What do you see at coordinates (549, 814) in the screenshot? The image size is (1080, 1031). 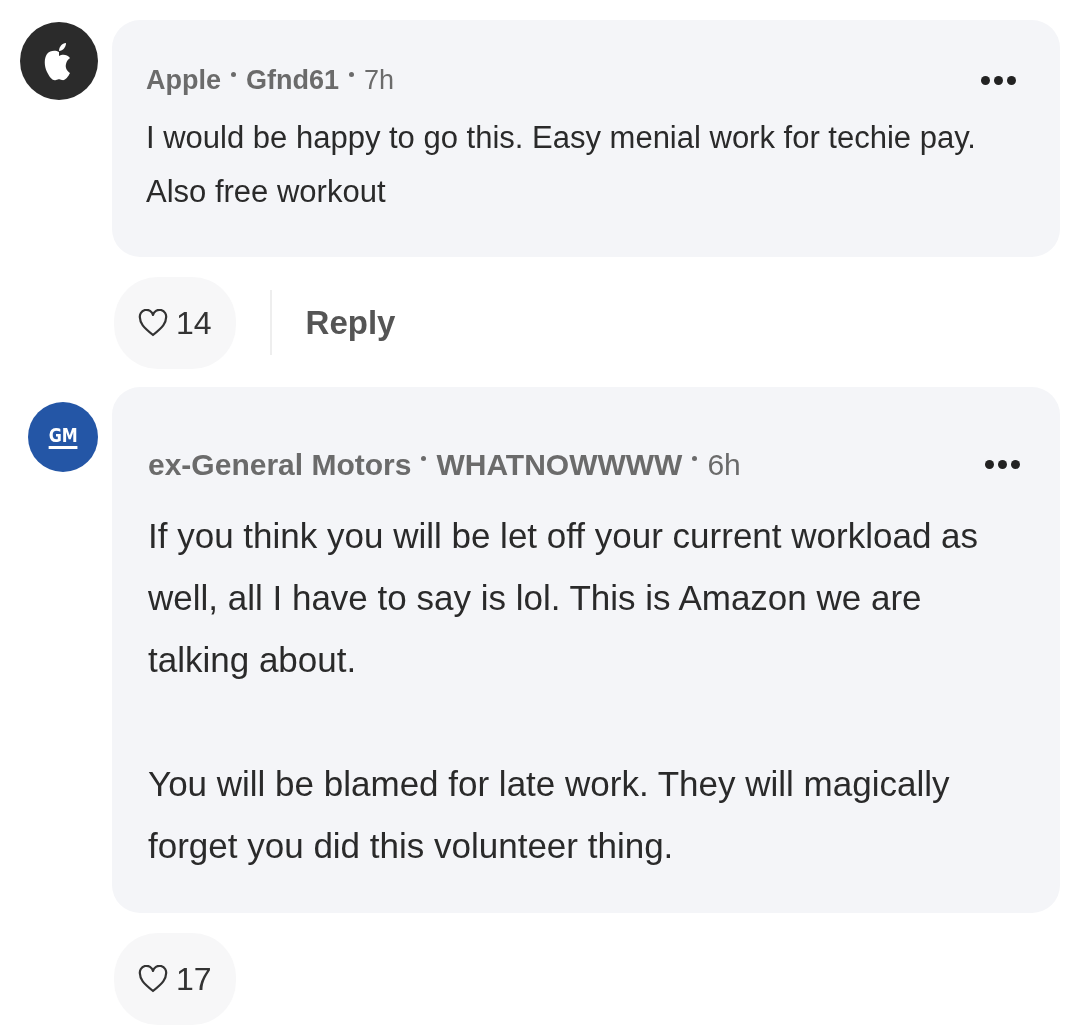 I see `comment-text: You will be blamed for late work. They will magically forget you did this volunteer thing.` at bounding box center [549, 814].